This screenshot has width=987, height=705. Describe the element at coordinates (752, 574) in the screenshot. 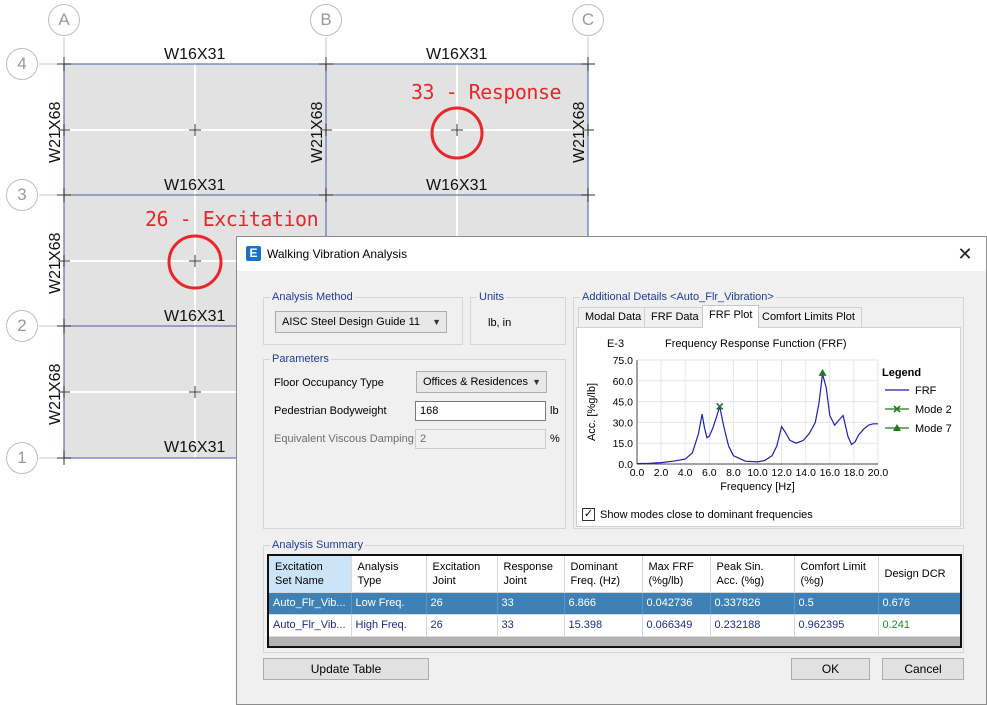

I see `column-header: Peak Sin. Acc. (%g)` at that location.